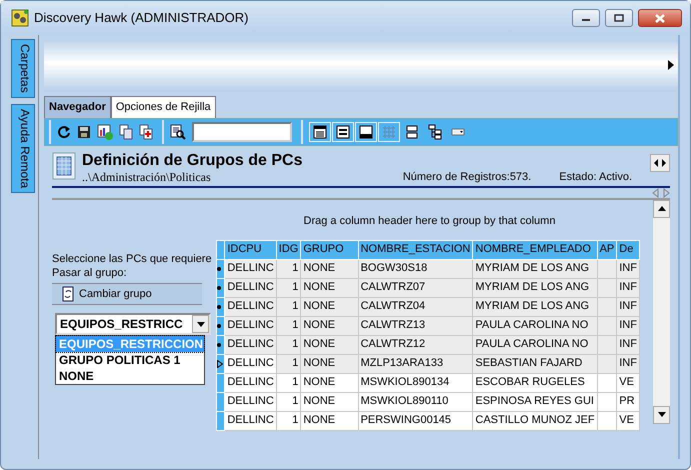  Describe the element at coordinates (535, 325) in the screenshot. I see `table-cell: PAULA CAROLINA NO` at that location.